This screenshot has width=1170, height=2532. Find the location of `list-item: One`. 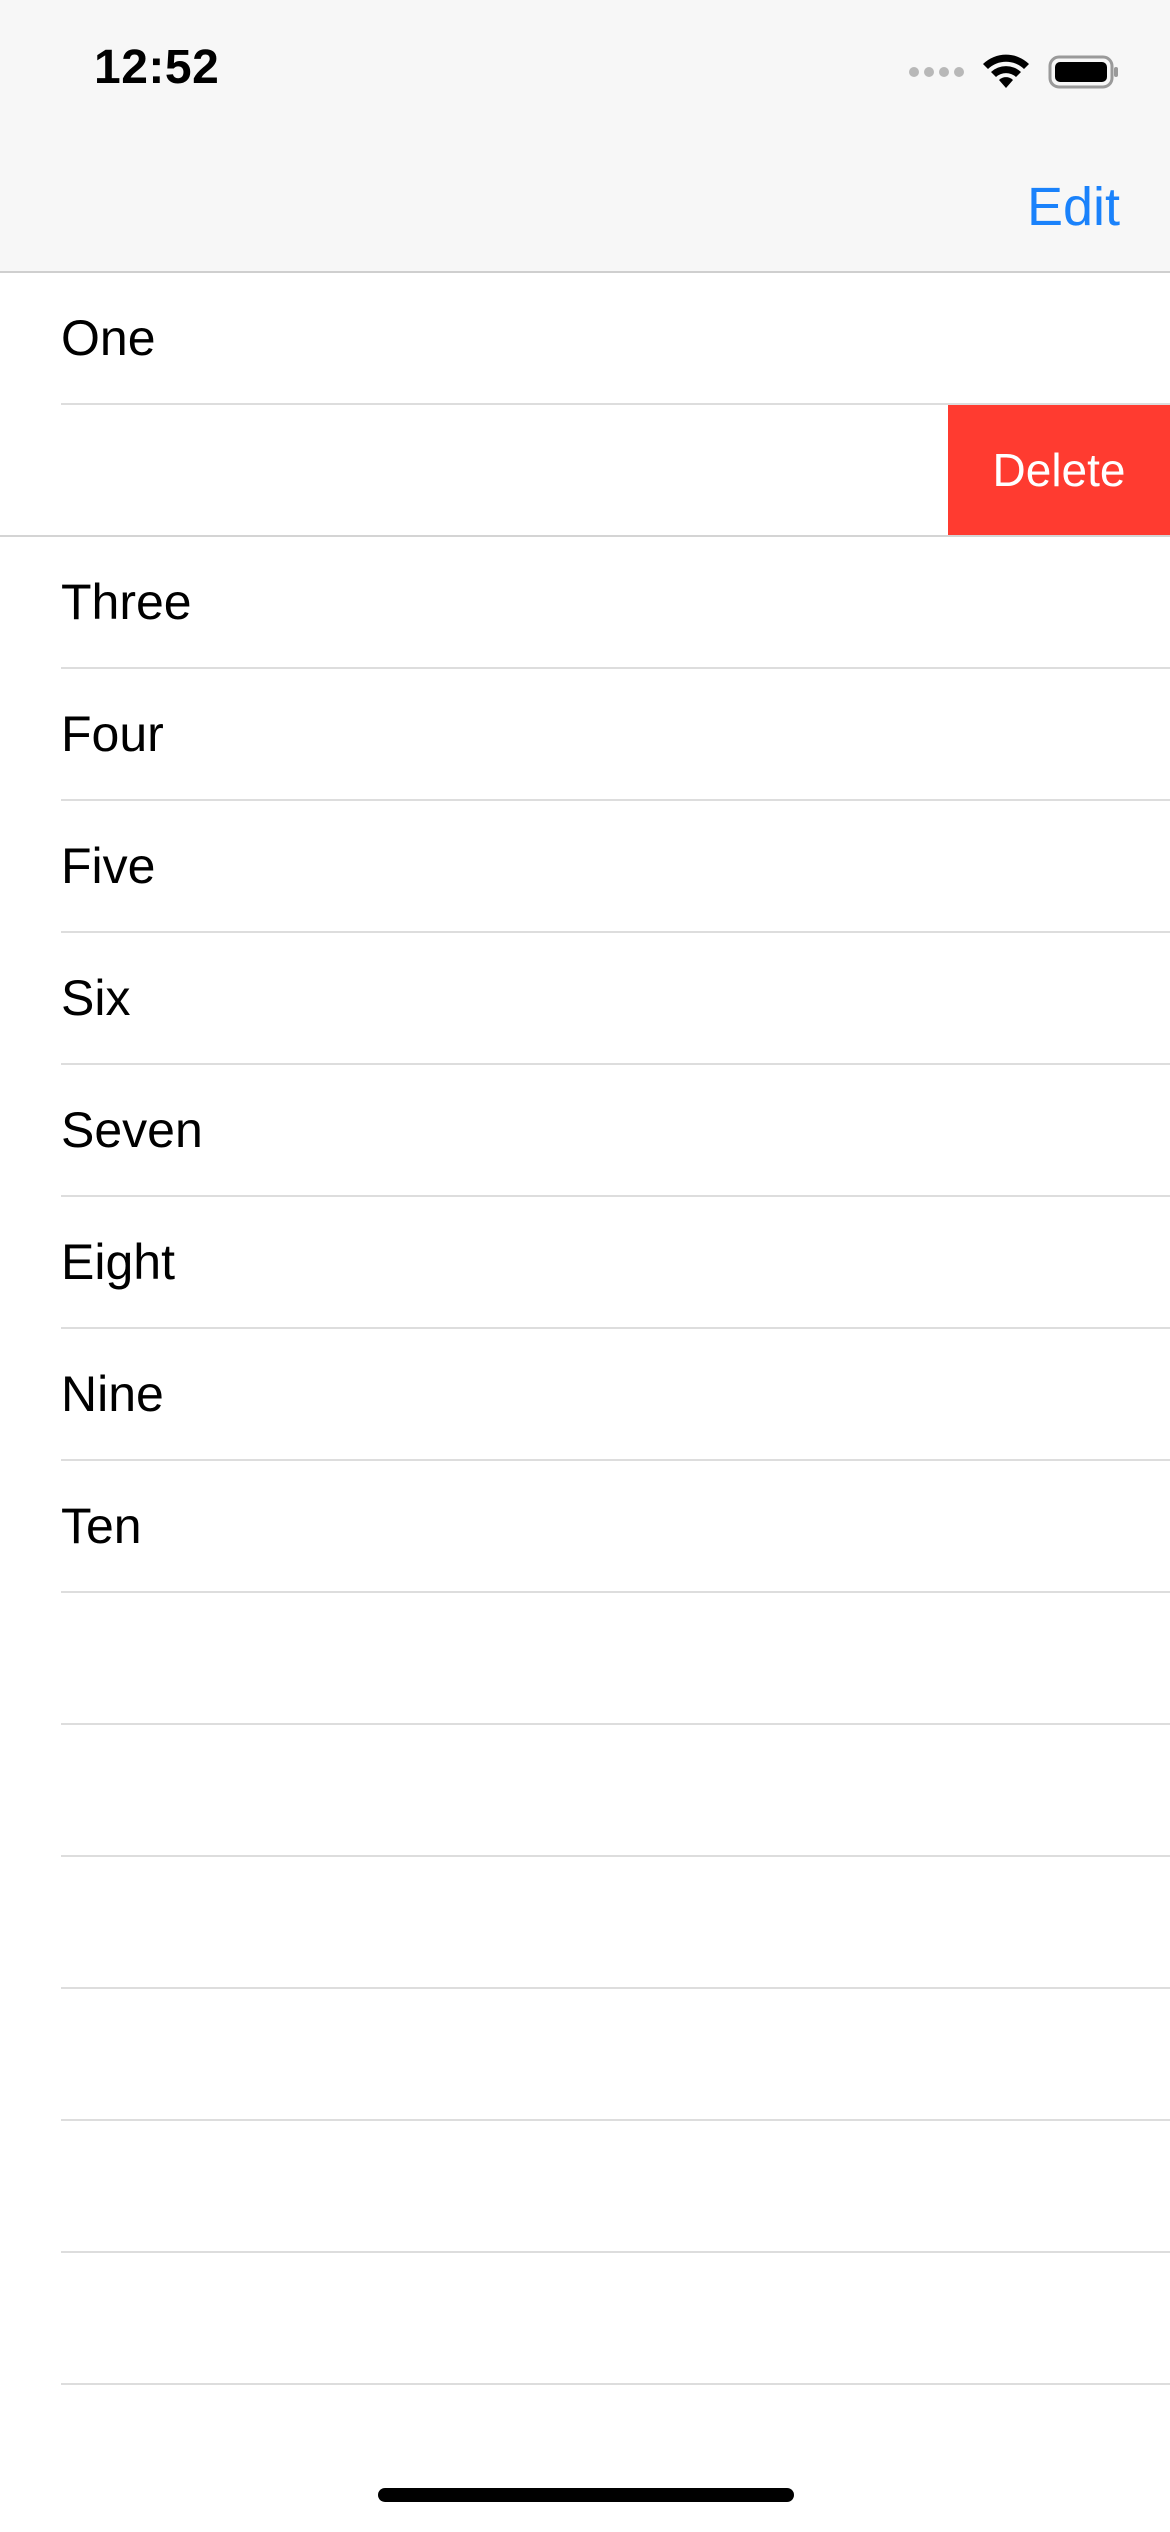

list-item: One is located at coordinates (585, 339).